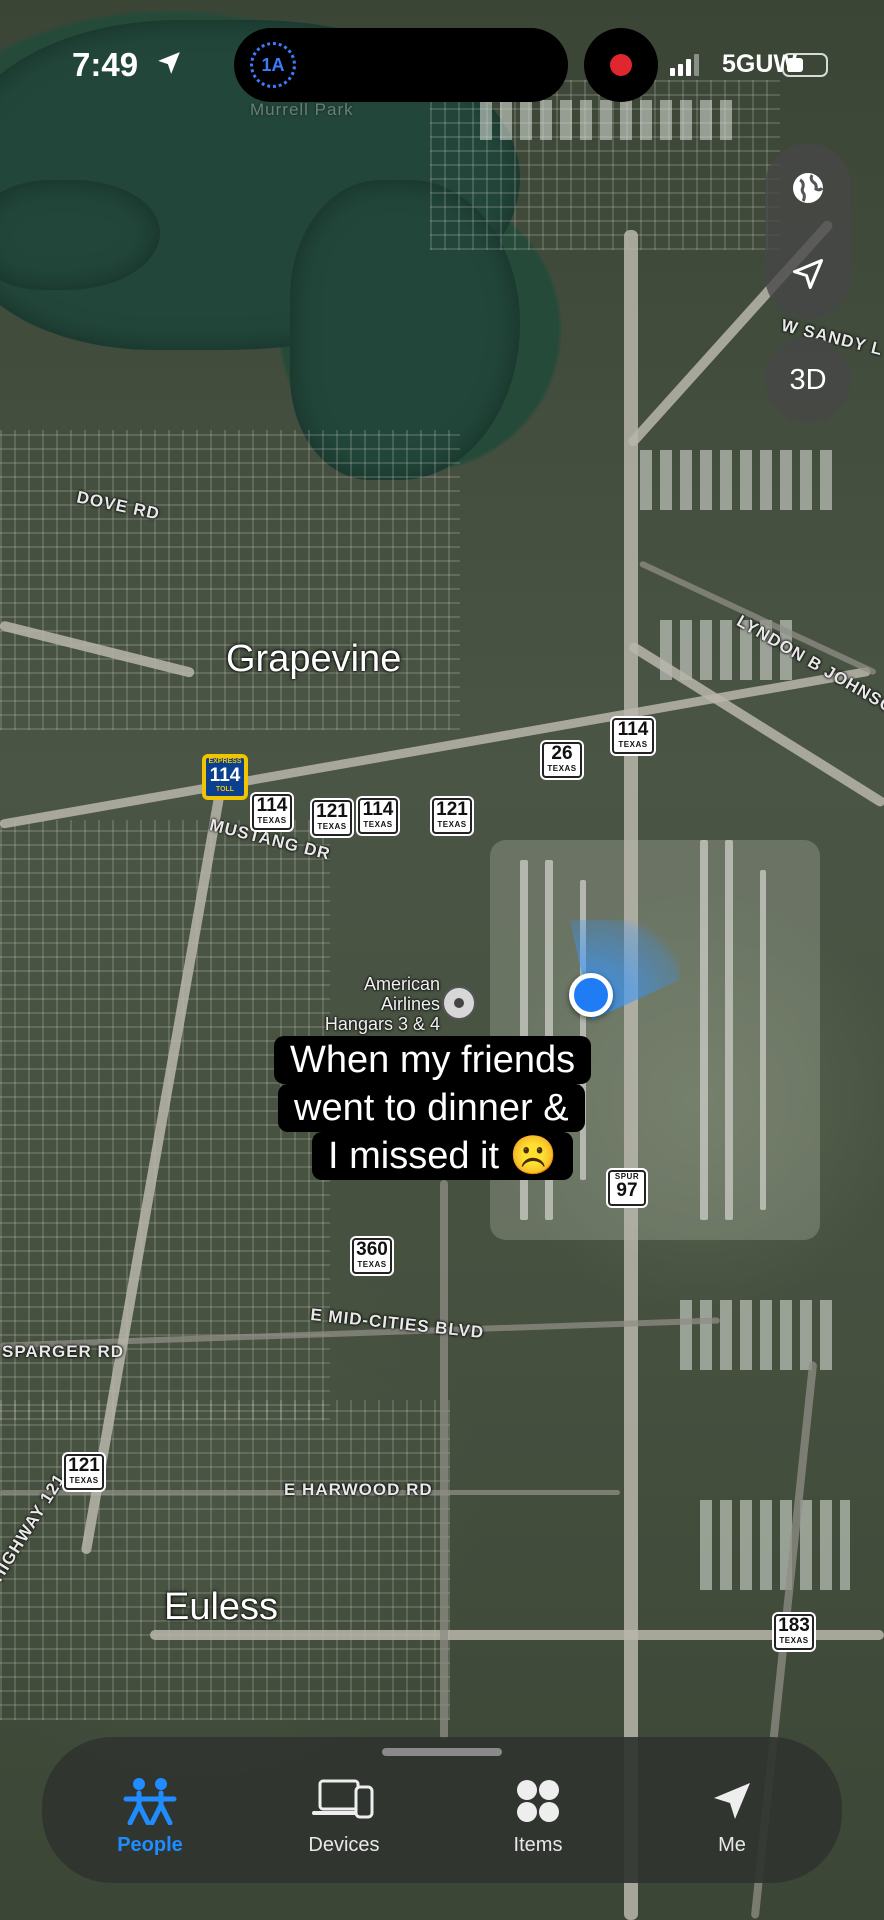  What do you see at coordinates (442, 1156) in the screenshot?
I see `caption-line: I missed it ☹️` at bounding box center [442, 1156].